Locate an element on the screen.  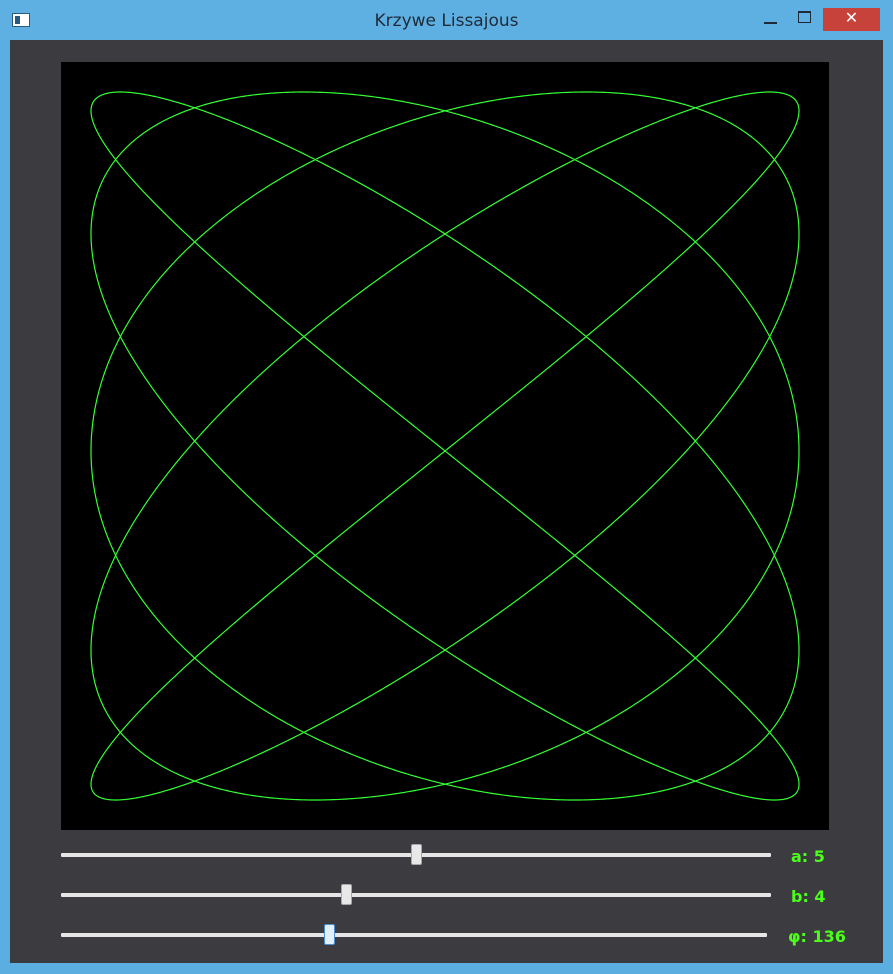
slider-phi-track is located at coordinates (414, 935).